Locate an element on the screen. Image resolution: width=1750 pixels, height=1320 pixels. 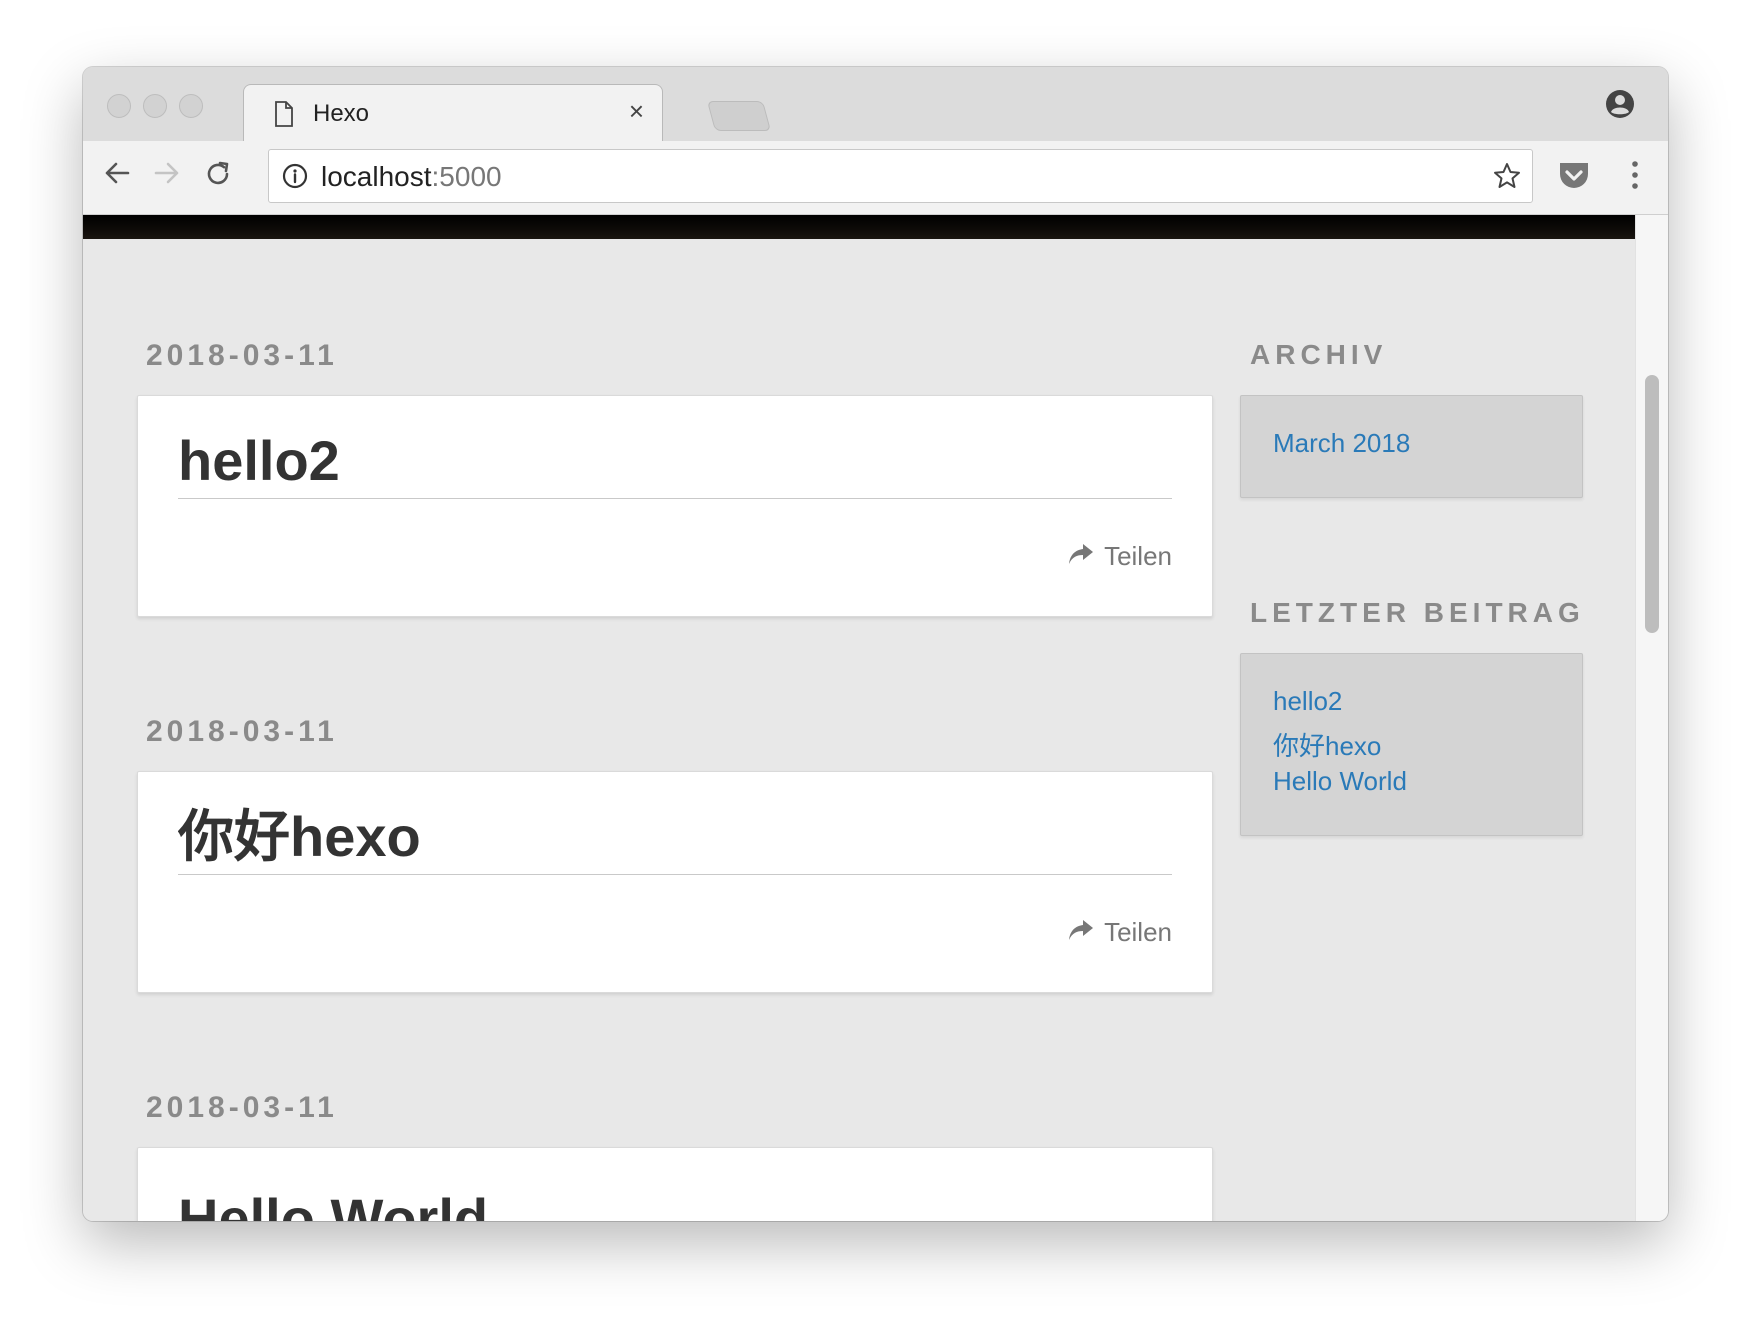
archive-widget: March 2018 is located at coordinates (1411, 446).